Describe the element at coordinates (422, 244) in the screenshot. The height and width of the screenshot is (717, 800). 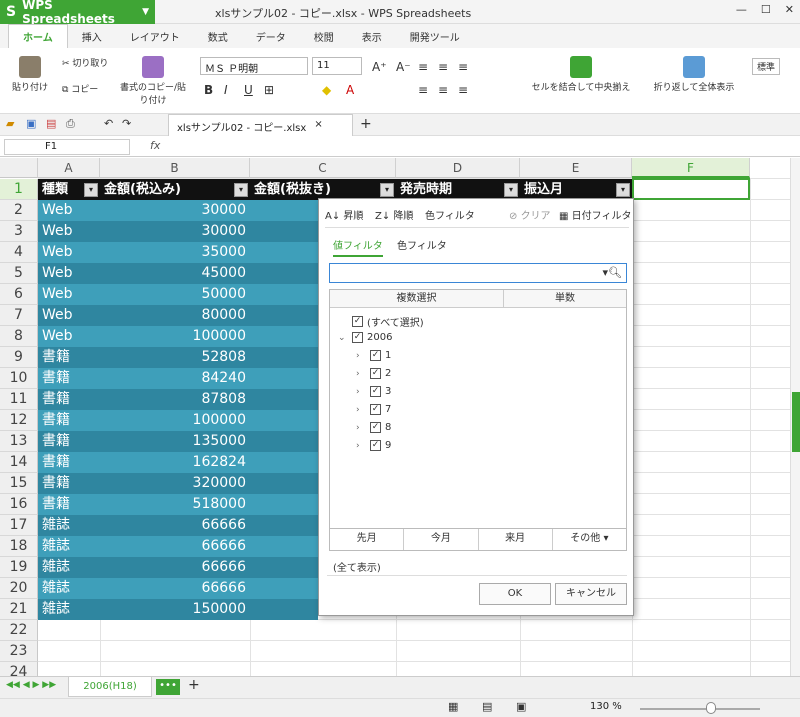
I see `tab-color-filter: 色フィルタ` at that location.